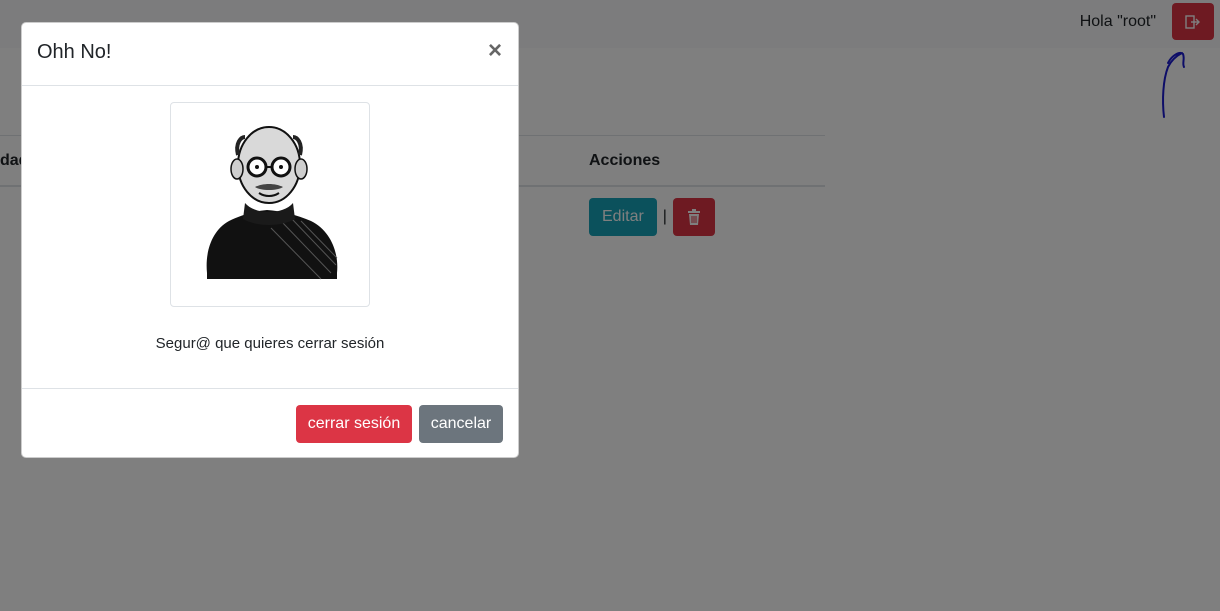 This screenshot has width=1220, height=611. What do you see at coordinates (74, 52) in the screenshot?
I see `modal-title: Ohh No!` at bounding box center [74, 52].